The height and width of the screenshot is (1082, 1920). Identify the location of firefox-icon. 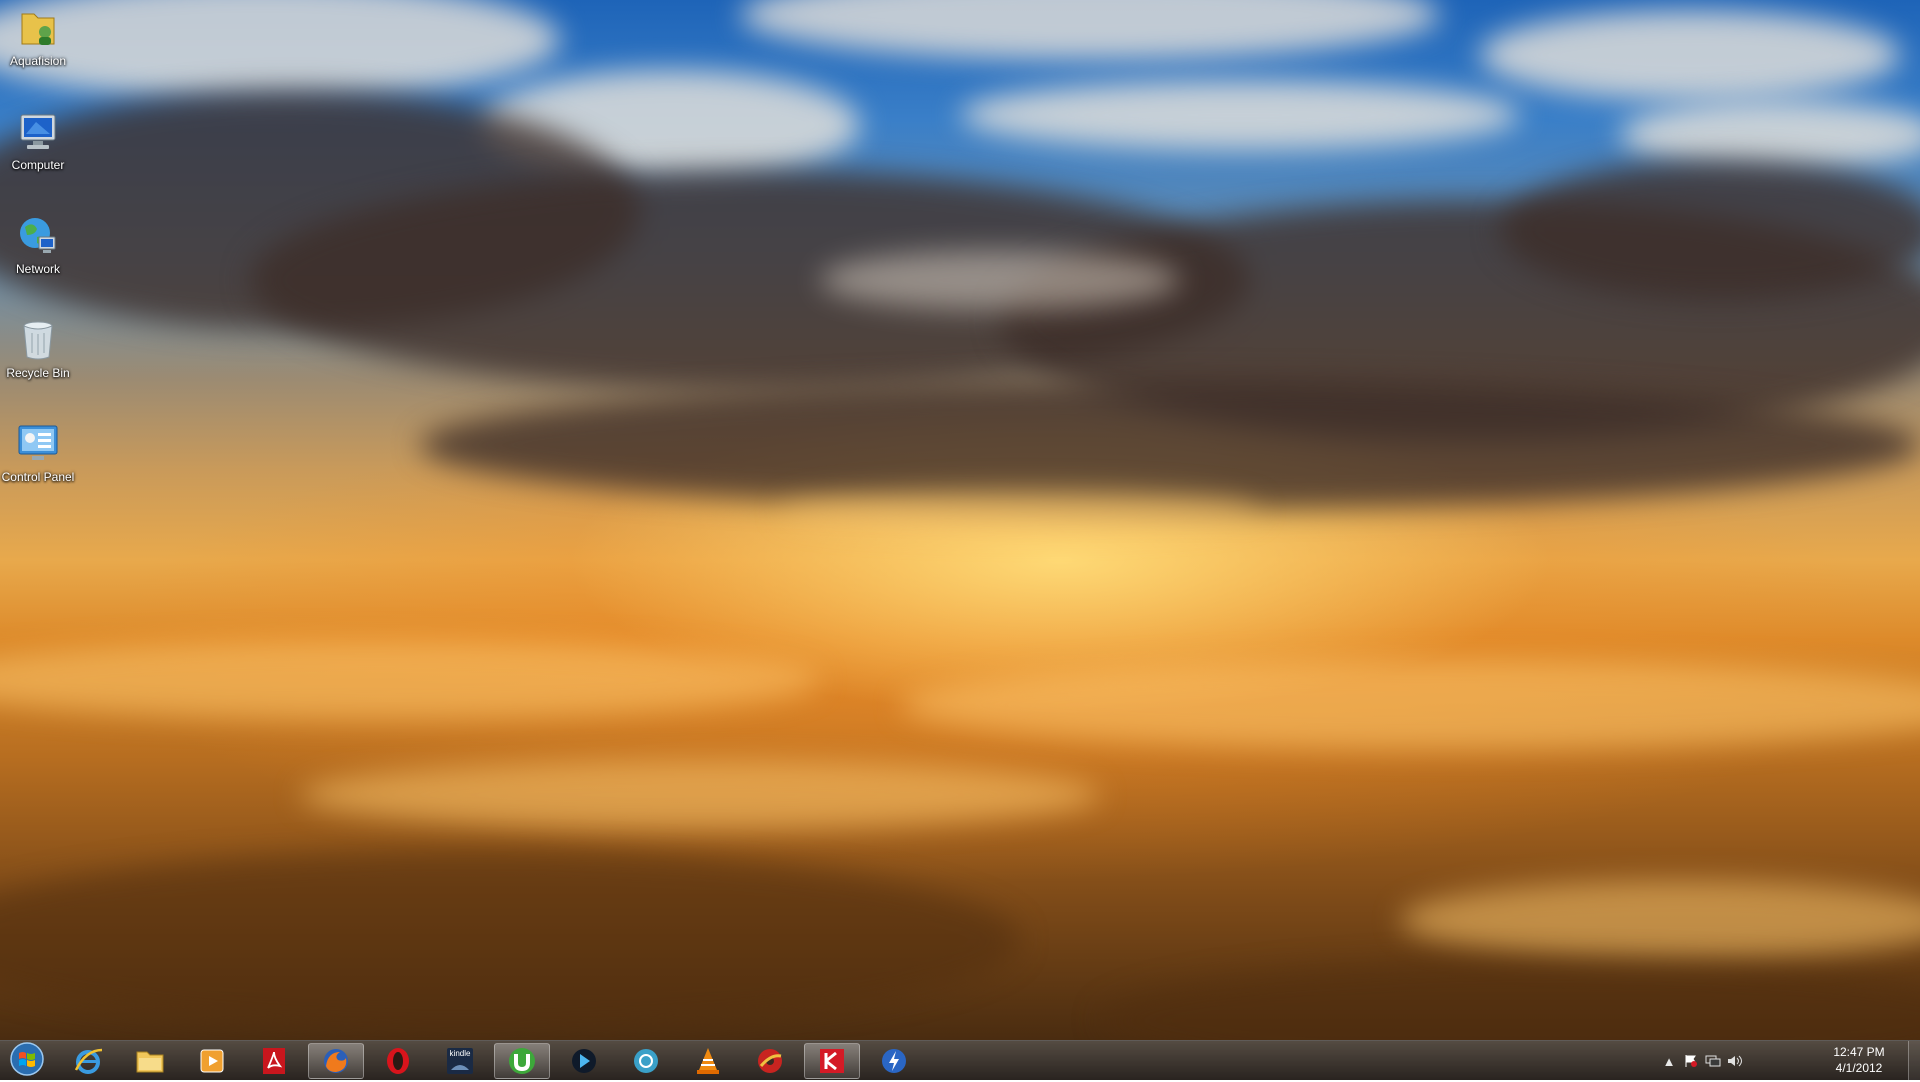
(336, 1061).